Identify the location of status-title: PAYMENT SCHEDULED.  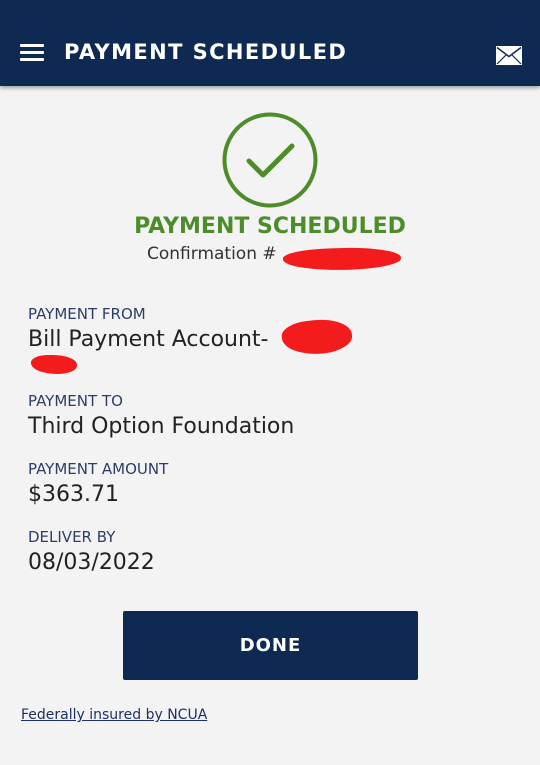
(270, 226).